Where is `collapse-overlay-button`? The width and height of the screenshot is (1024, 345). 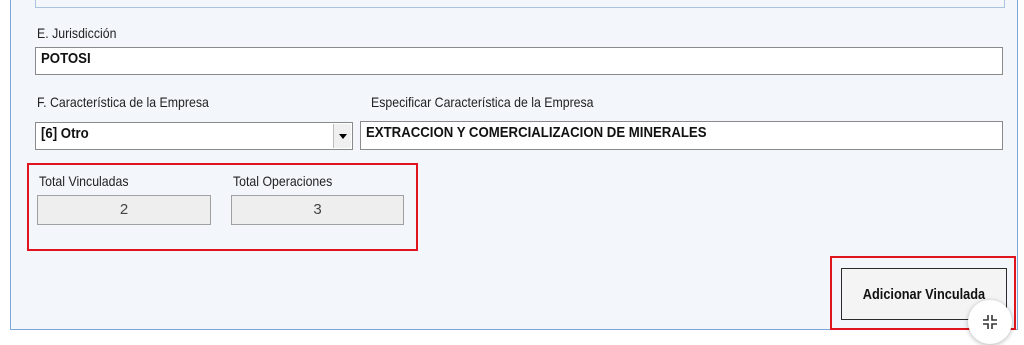
collapse-overlay-button is located at coordinates (990, 322).